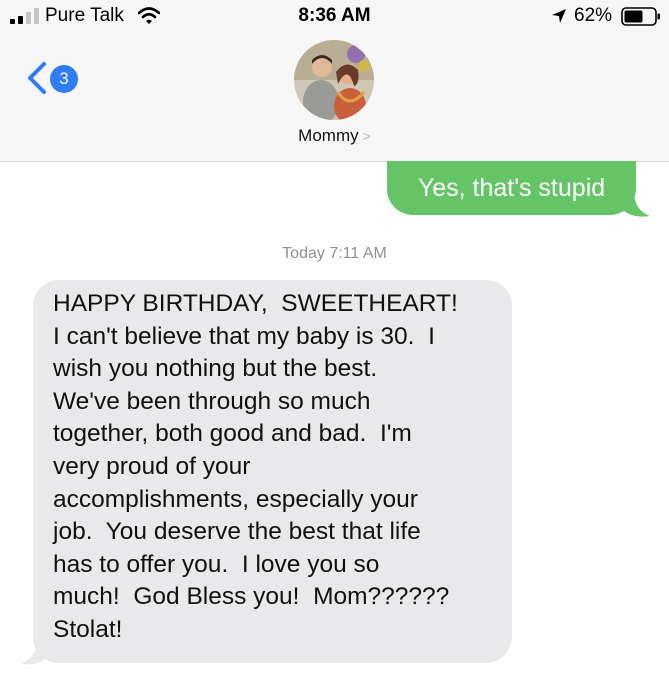  Describe the element at coordinates (366, 136) in the screenshot. I see `chevron-right-icon: >` at that location.